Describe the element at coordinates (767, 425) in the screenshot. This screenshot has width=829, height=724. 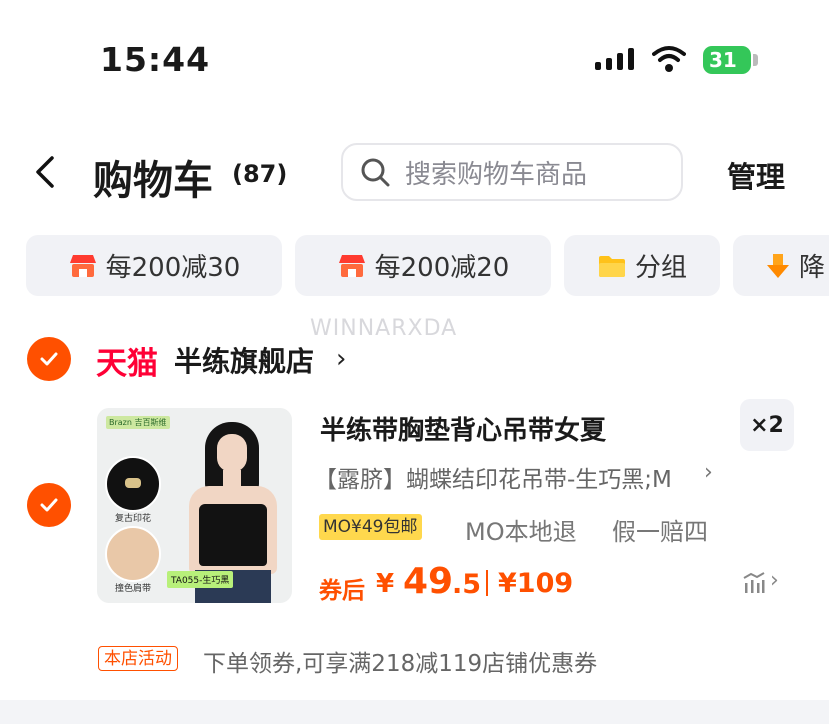
I see `quantity-badge: ×2` at that location.